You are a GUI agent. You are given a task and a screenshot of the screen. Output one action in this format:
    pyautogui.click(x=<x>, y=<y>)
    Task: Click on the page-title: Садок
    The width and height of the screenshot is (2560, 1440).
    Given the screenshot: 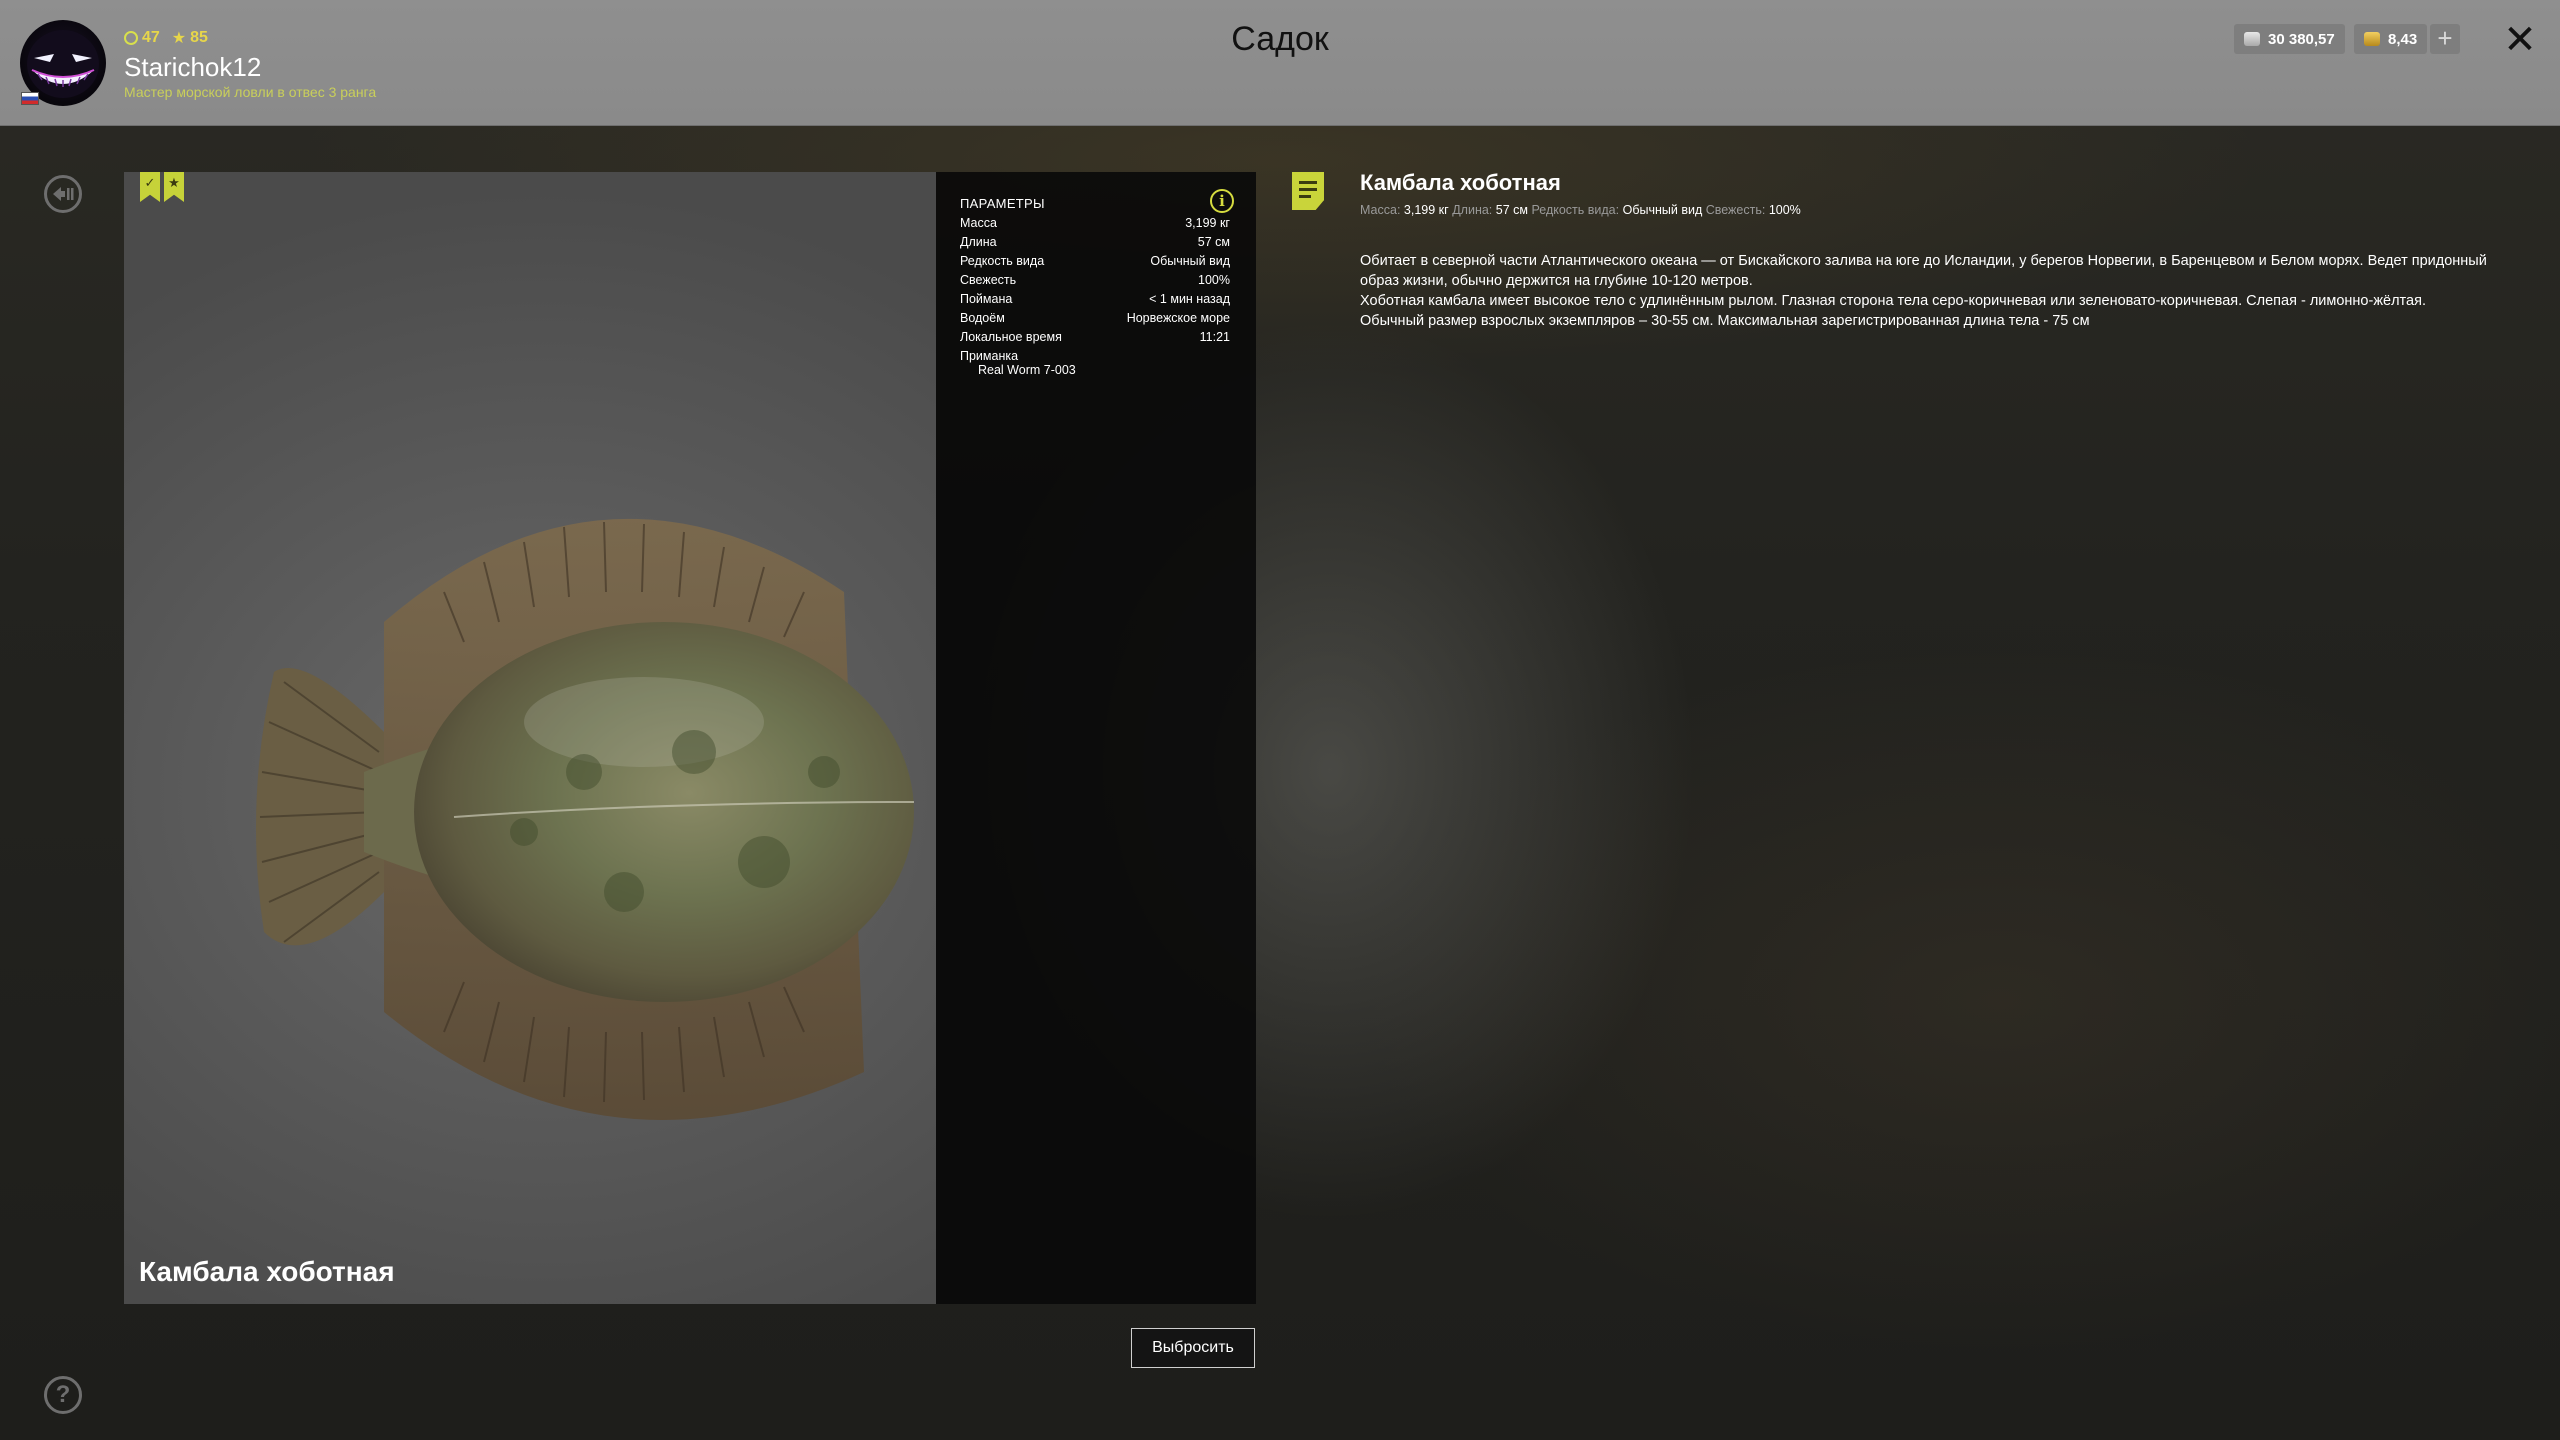 What is the action you would take?
    pyautogui.click(x=1280, y=39)
    